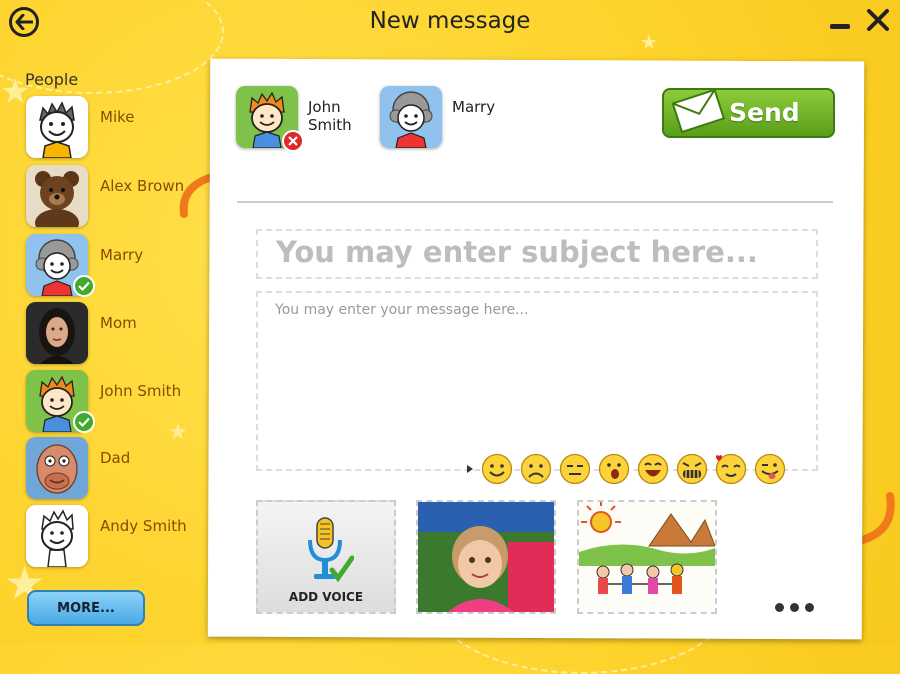  I want to click on in-love-emoji-icon, so click(731, 469).